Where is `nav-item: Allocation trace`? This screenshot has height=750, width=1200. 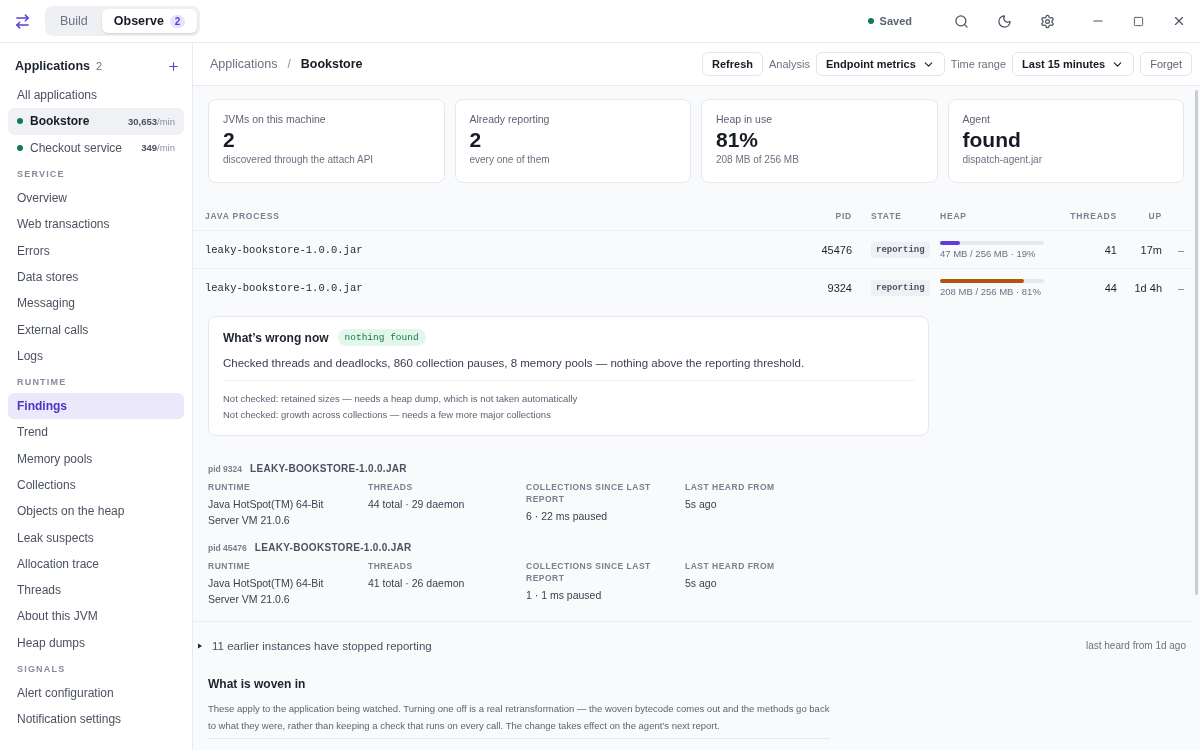
nav-item: Allocation trace is located at coordinates (96, 564).